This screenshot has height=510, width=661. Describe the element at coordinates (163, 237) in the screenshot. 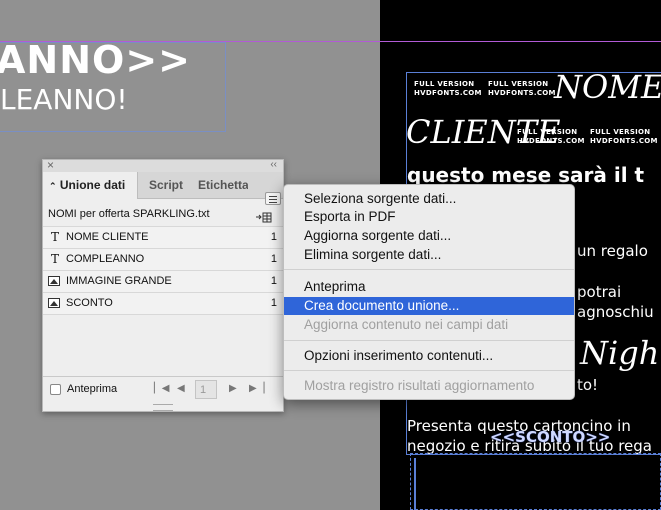

I see `field-row: T NOME CLIENTE 1` at that location.